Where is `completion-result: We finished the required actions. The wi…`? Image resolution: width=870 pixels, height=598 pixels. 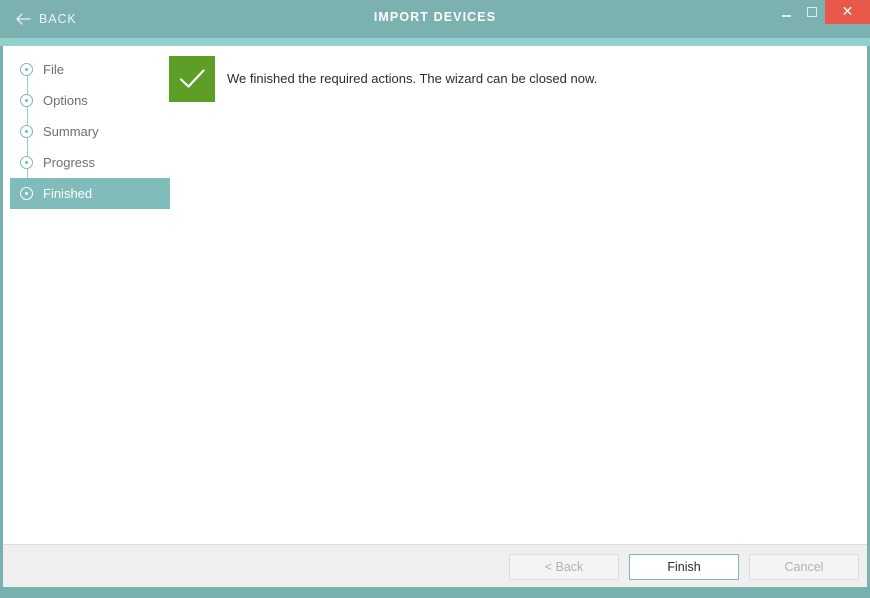 completion-result: We finished the required actions. The wi… is located at coordinates (513, 79).